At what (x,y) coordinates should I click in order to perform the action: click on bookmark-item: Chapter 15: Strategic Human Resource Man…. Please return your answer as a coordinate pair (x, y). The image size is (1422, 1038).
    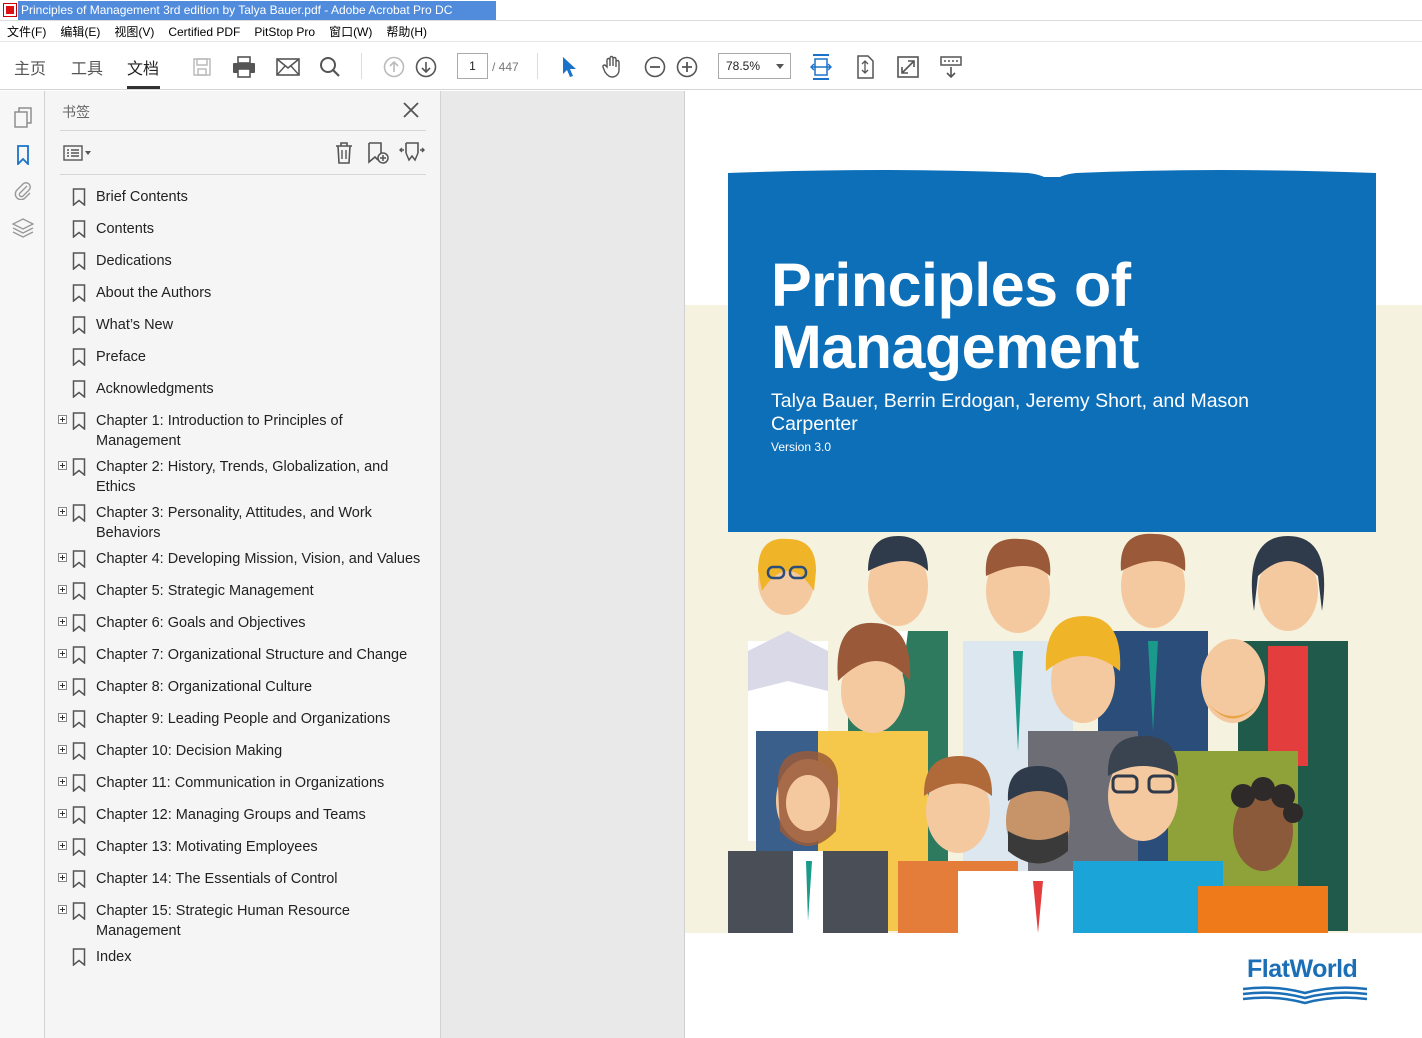
    Looking at the image, I should click on (243, 923).